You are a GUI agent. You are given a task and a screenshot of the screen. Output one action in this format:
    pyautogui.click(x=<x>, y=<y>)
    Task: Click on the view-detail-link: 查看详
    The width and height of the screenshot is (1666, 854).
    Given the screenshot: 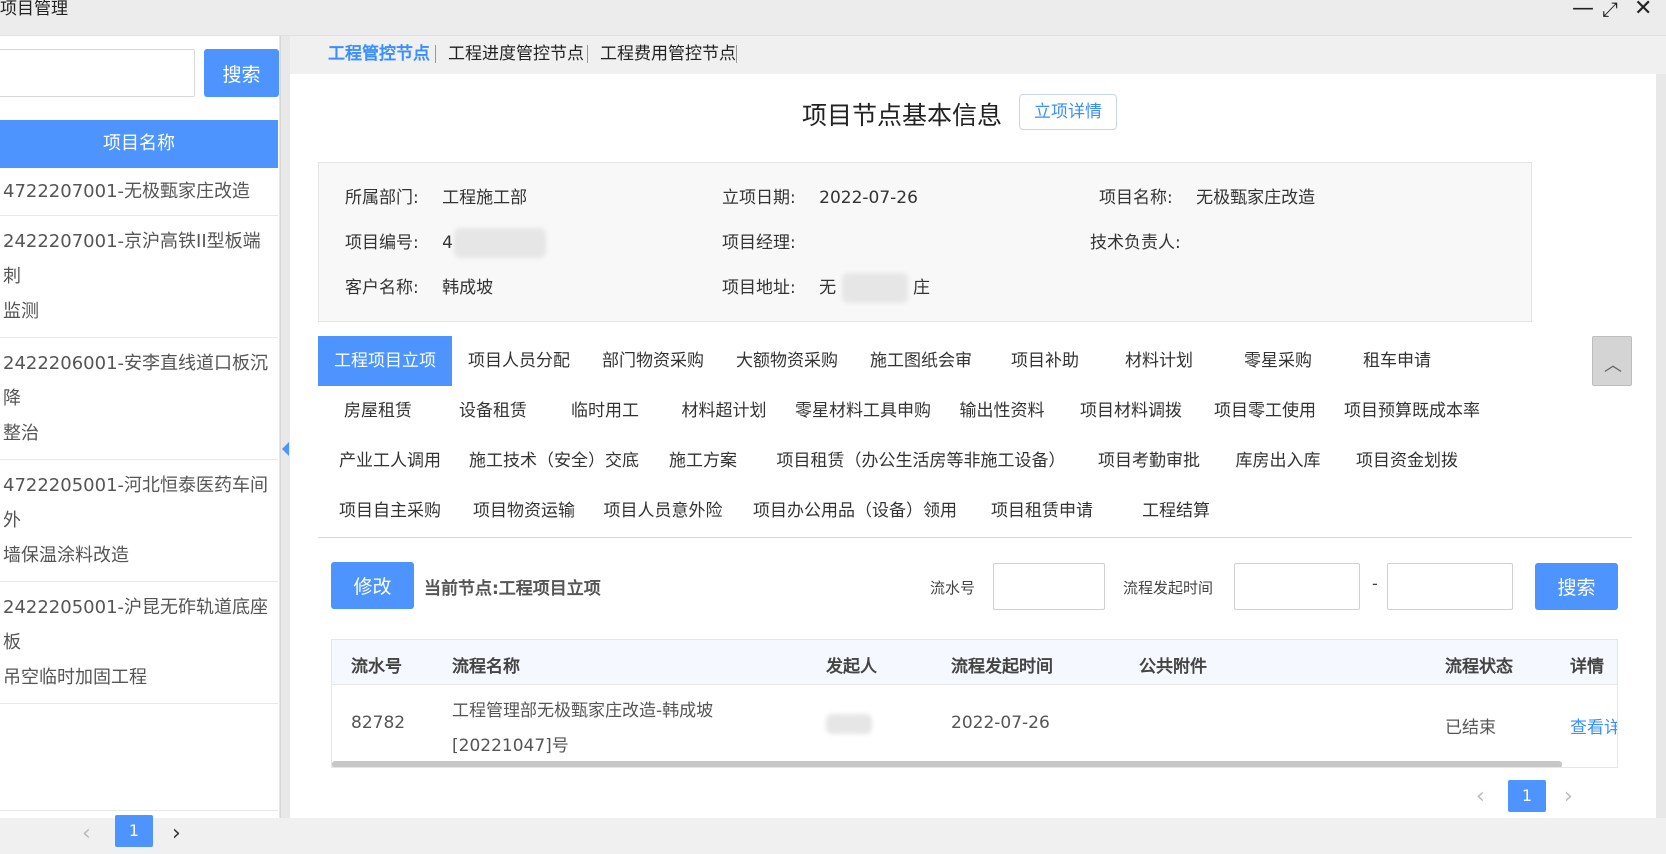 What is the action you would take?
    pyautogui.click(x=1593, y=725)
    